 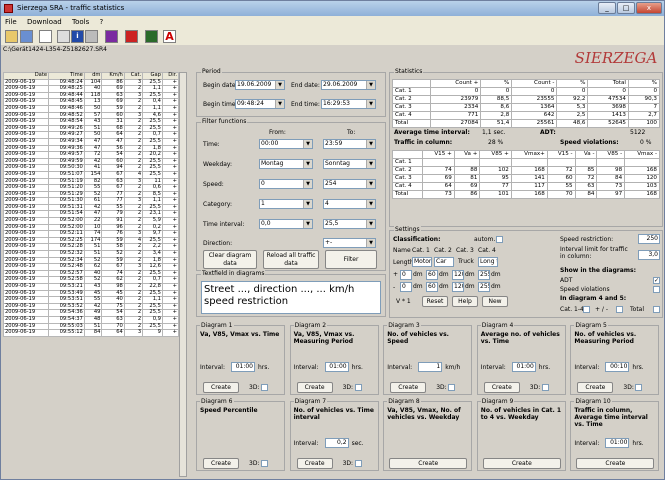 I want to click on new-button: New, so click(x=495, y=301).